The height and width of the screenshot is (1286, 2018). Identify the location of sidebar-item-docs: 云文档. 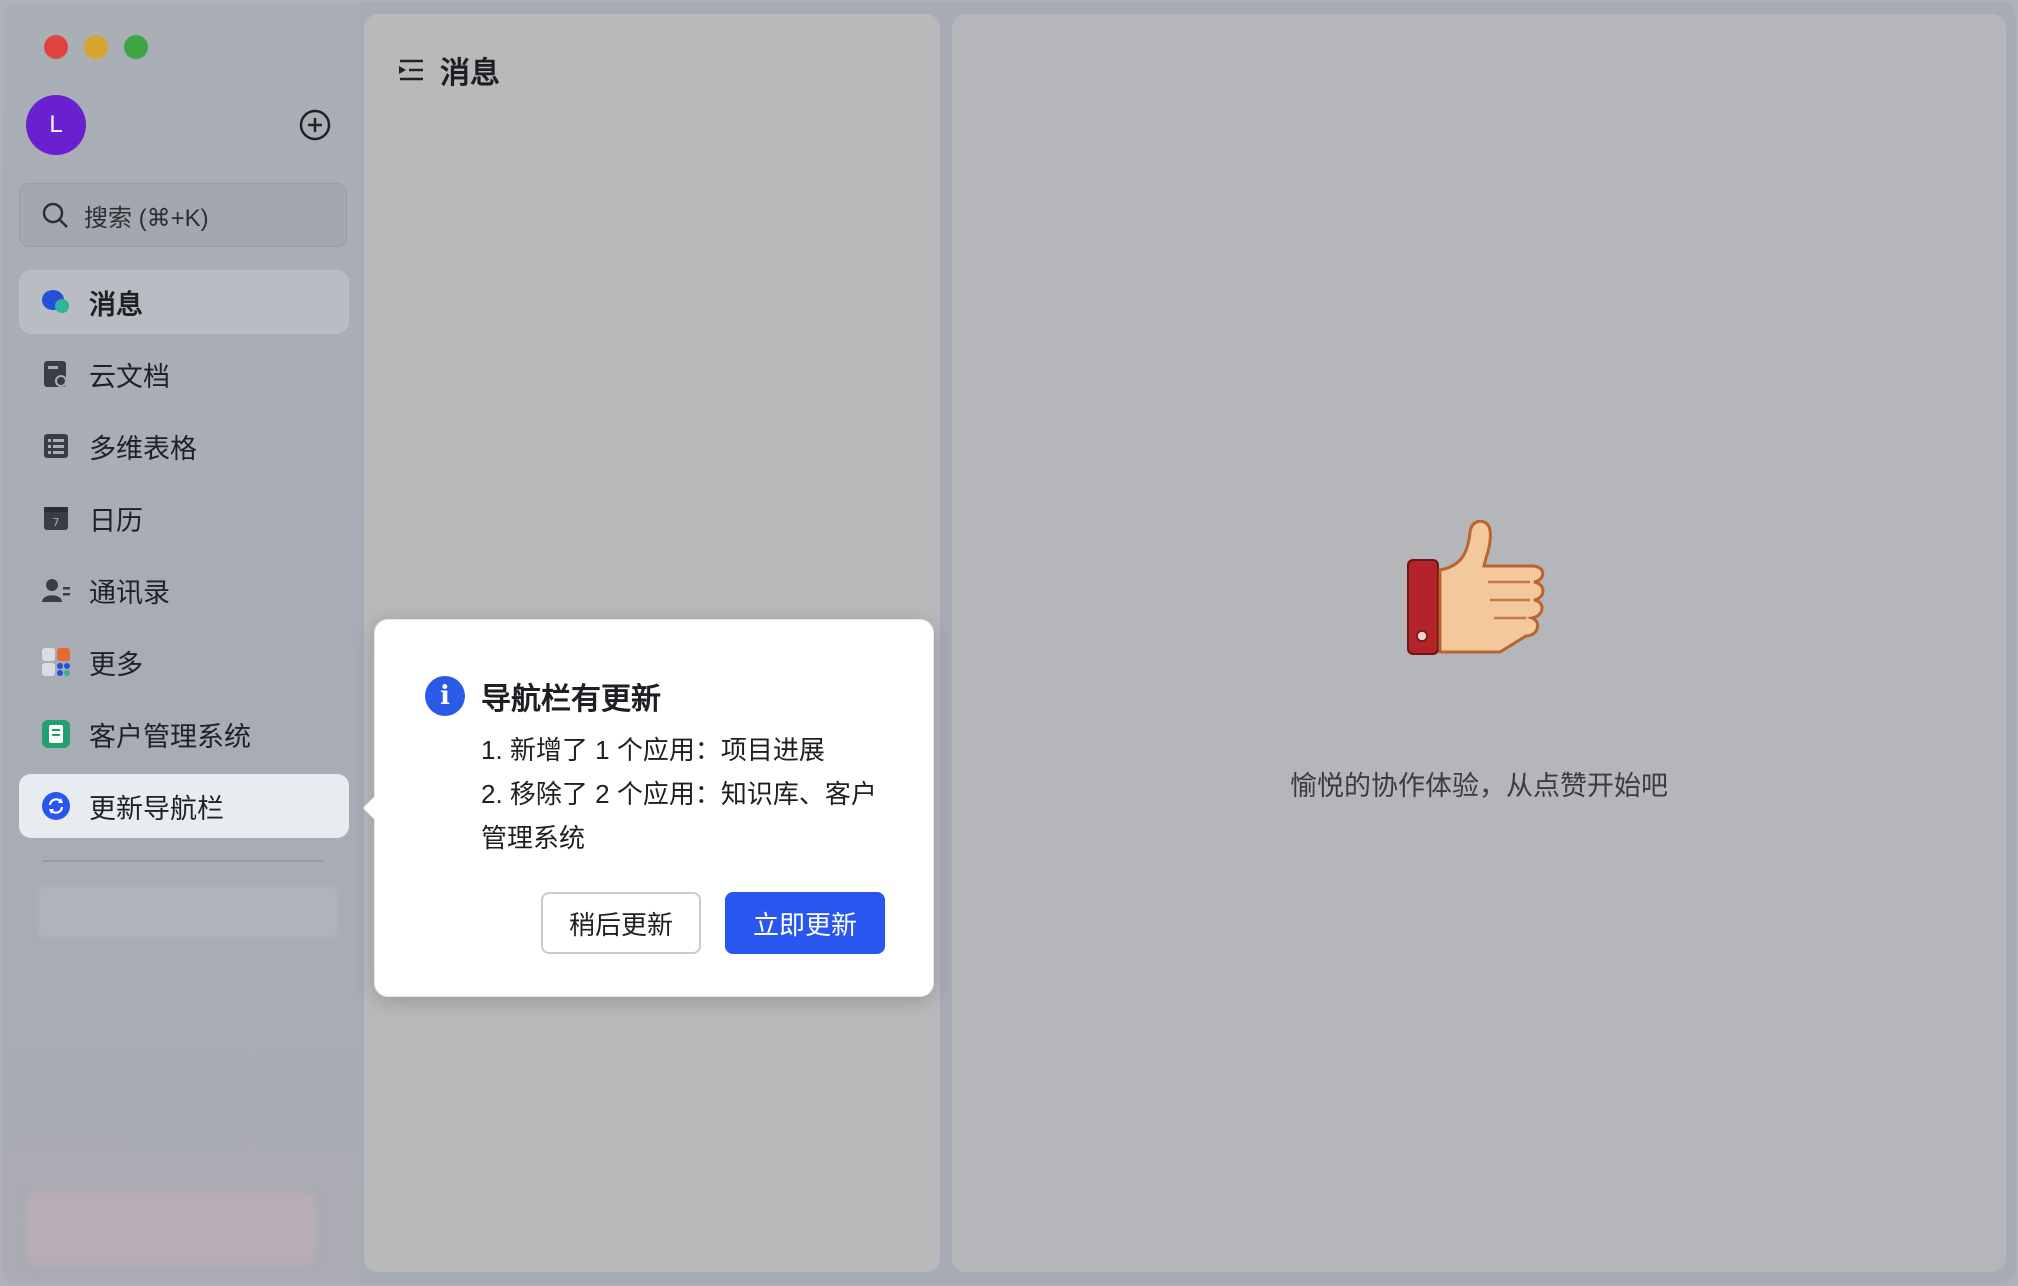
(184, 374).